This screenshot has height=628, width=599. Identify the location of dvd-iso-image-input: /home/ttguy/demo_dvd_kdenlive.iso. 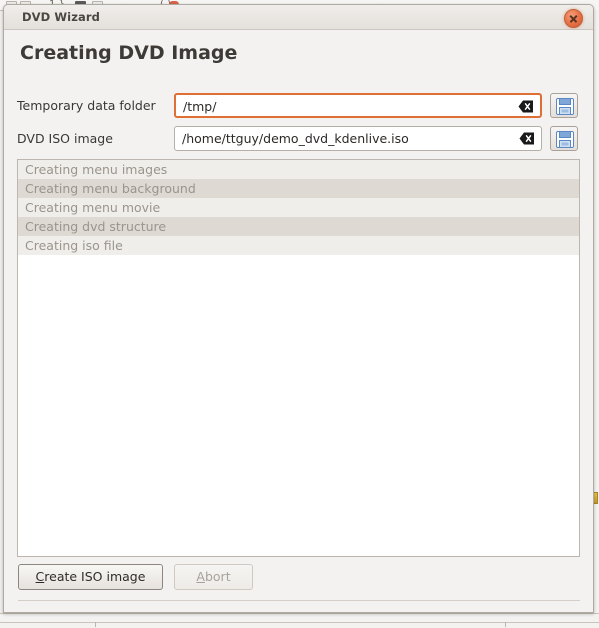
(358, 138).